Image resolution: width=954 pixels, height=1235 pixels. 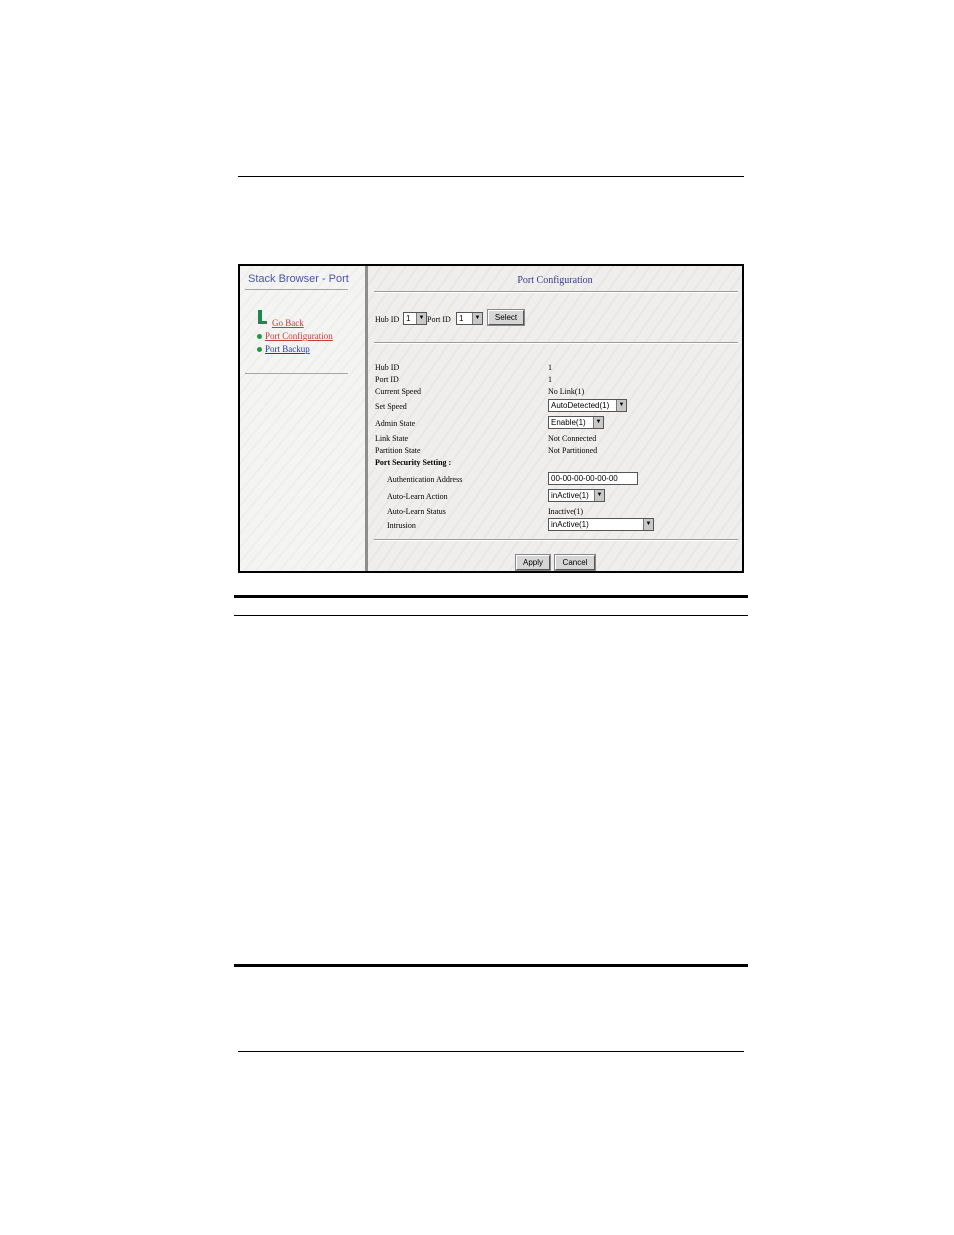 I want to click on sidebar-item-port-configuration: Port Configuration, so click(x=299, y=336).